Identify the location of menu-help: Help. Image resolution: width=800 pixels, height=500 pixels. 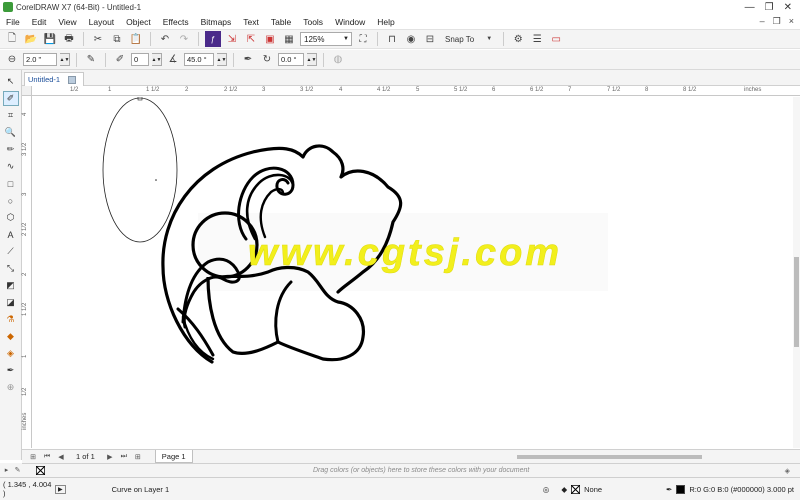
(385, 22).